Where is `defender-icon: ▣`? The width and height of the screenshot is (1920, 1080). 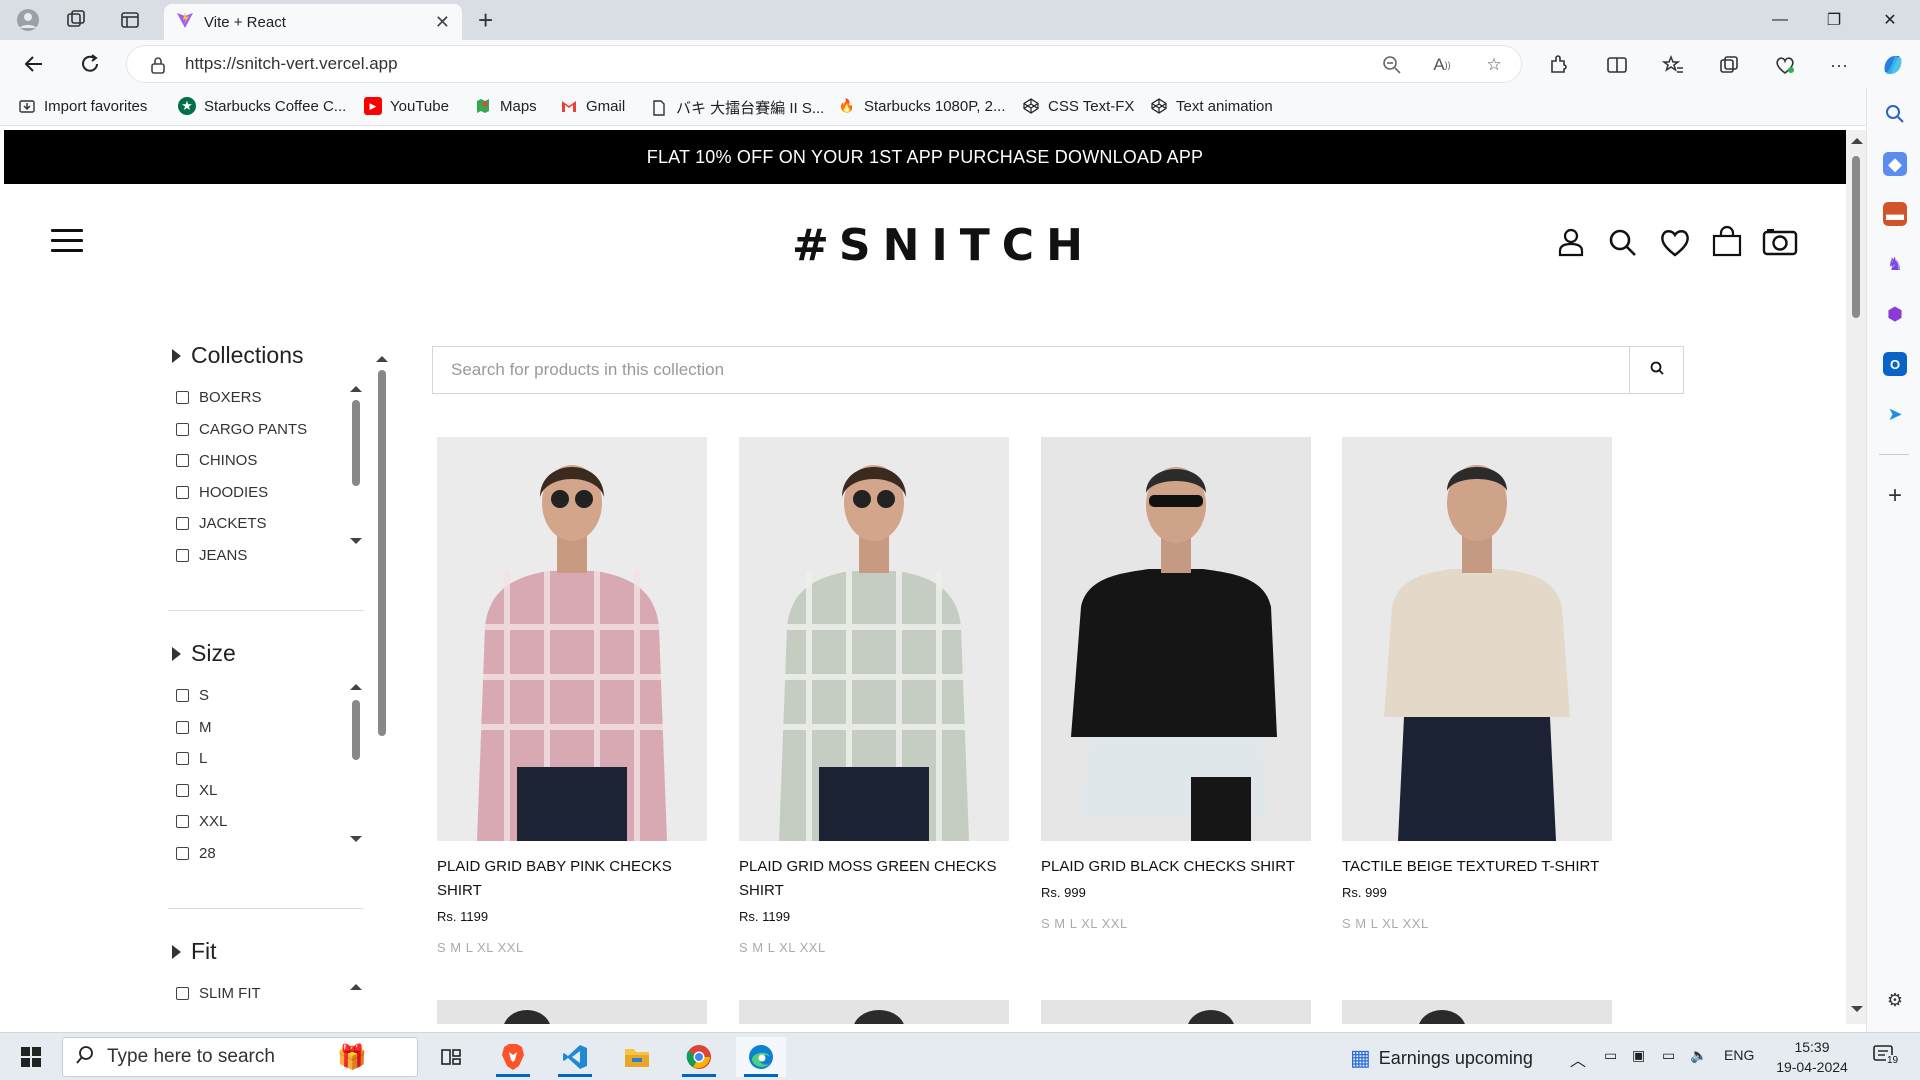 defender-icon: ▣ is located at coordinates (1638, 1055).